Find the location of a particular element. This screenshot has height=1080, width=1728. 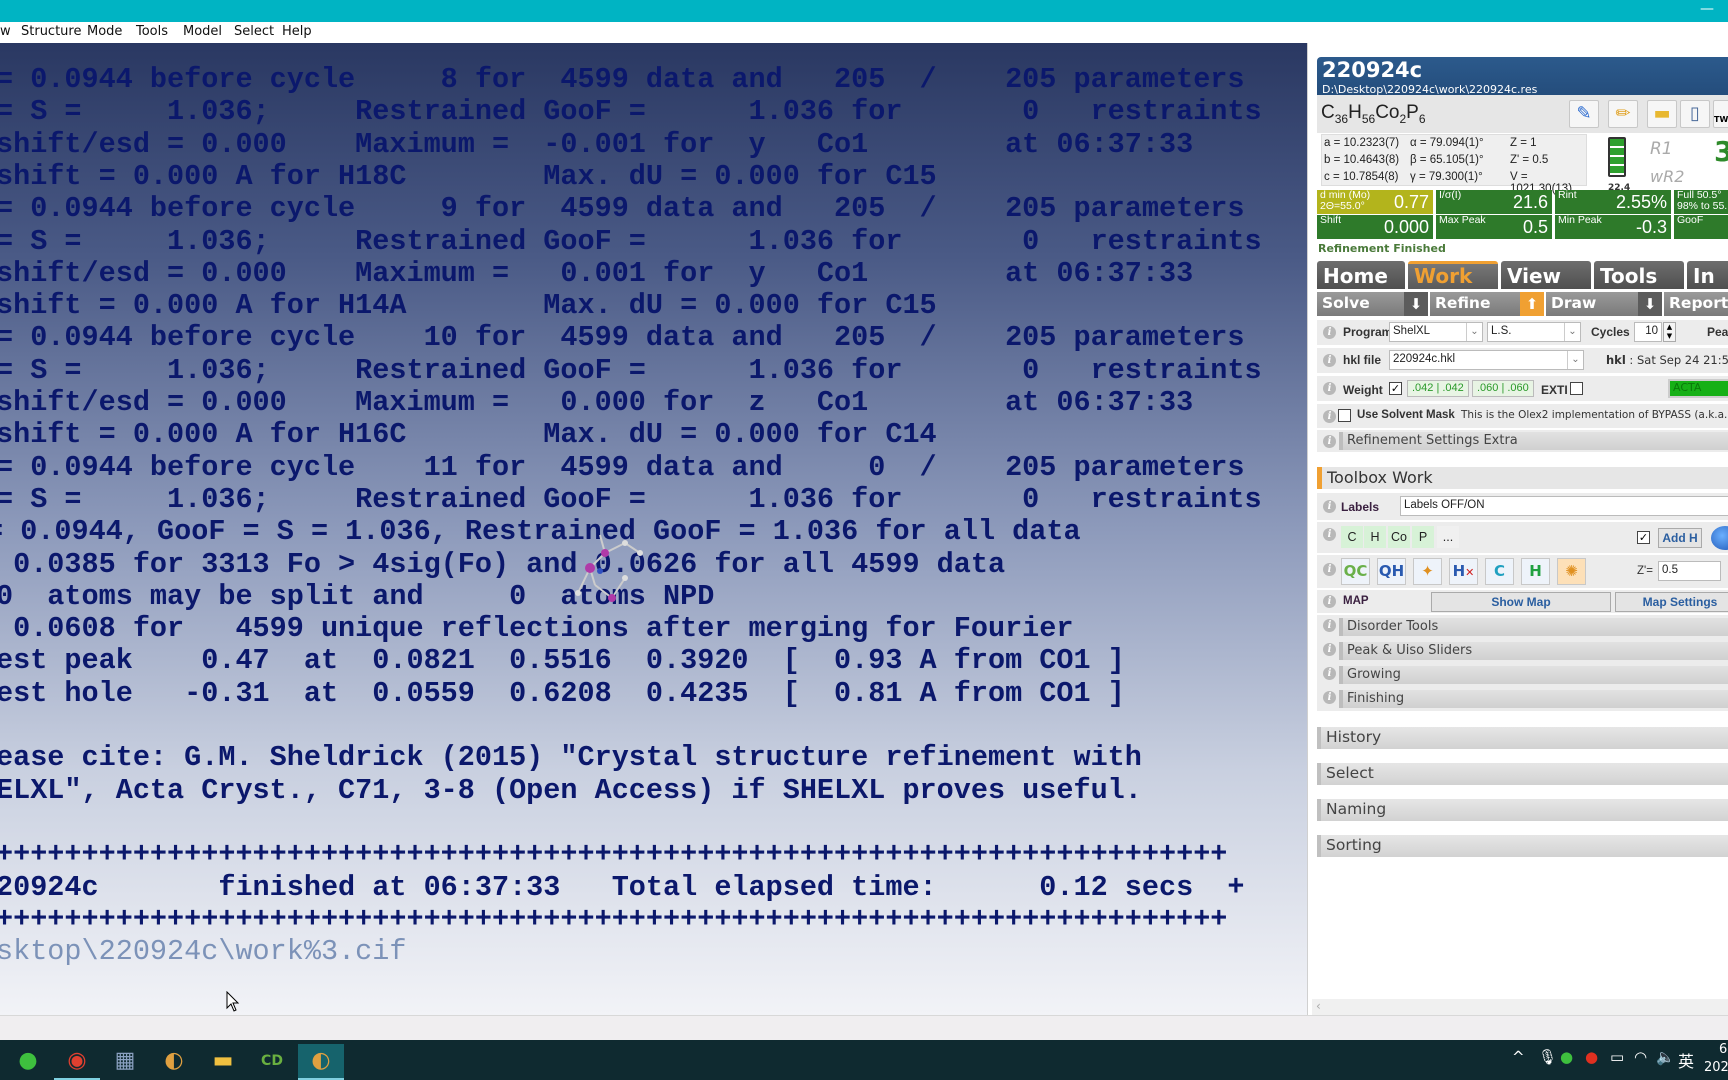

subtab-solve: Solve is located at coordinates (1362, 304).